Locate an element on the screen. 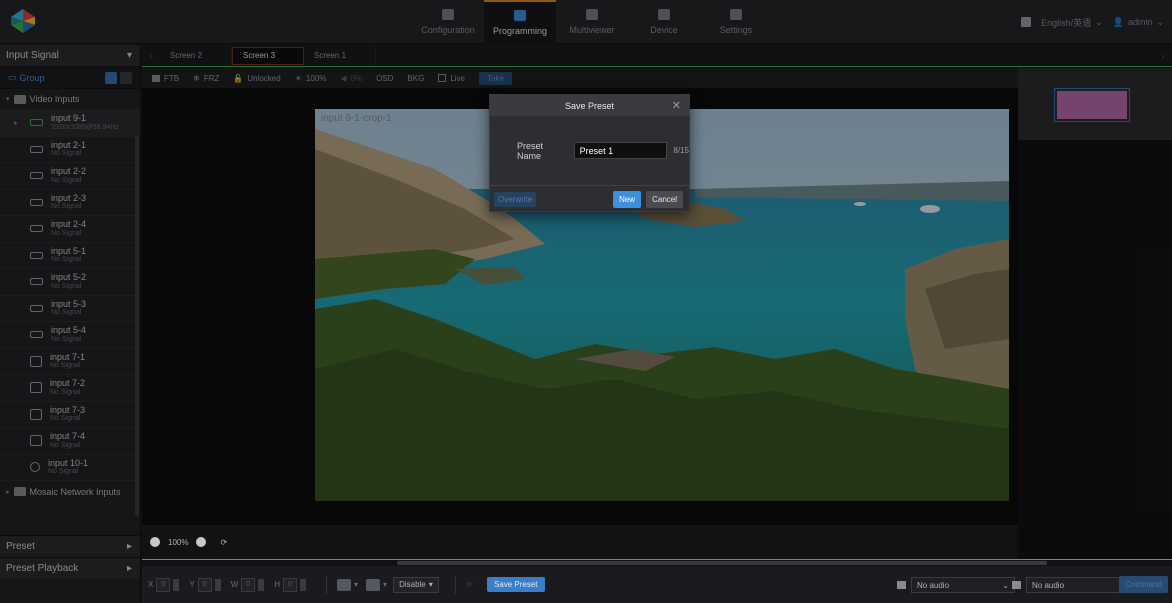  brightness-control: ☀ 100% is located at coordinates (311, 78).